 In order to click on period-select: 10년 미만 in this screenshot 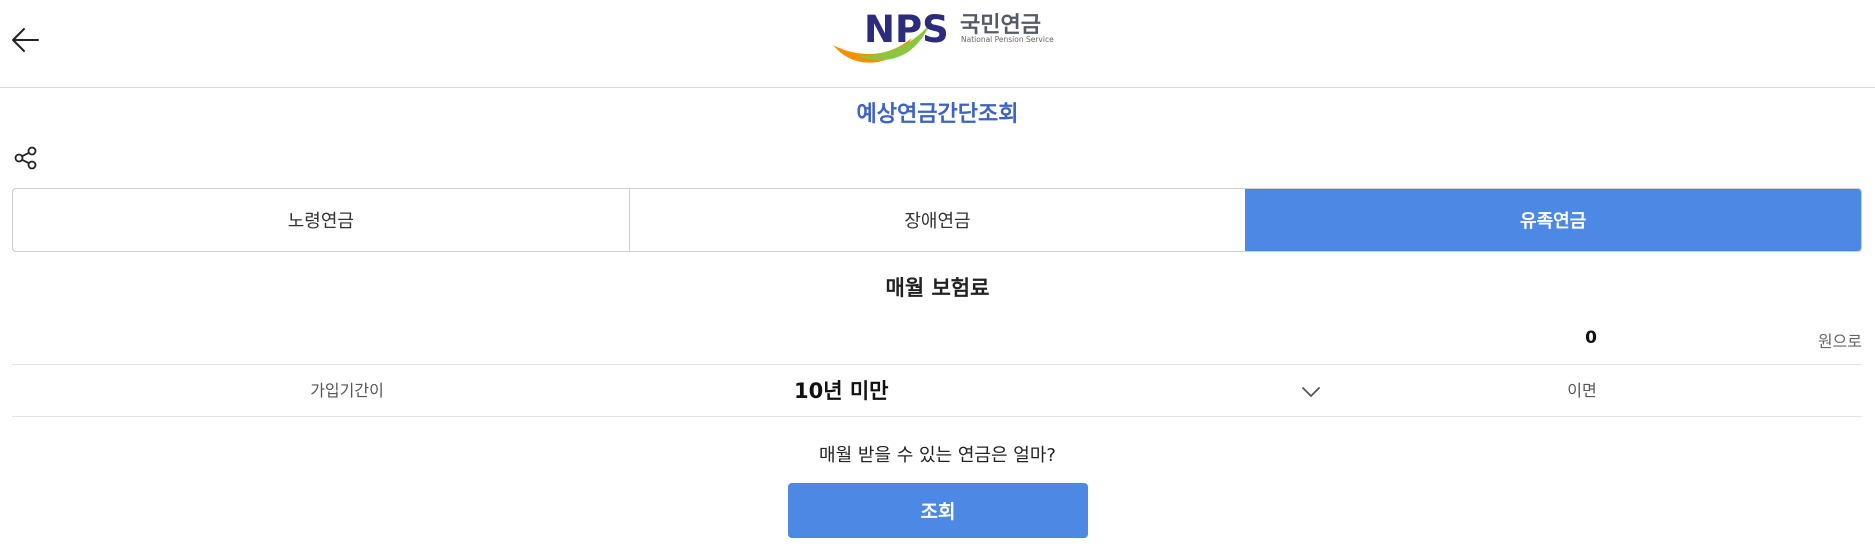, I will do `click(1052, 391)`.